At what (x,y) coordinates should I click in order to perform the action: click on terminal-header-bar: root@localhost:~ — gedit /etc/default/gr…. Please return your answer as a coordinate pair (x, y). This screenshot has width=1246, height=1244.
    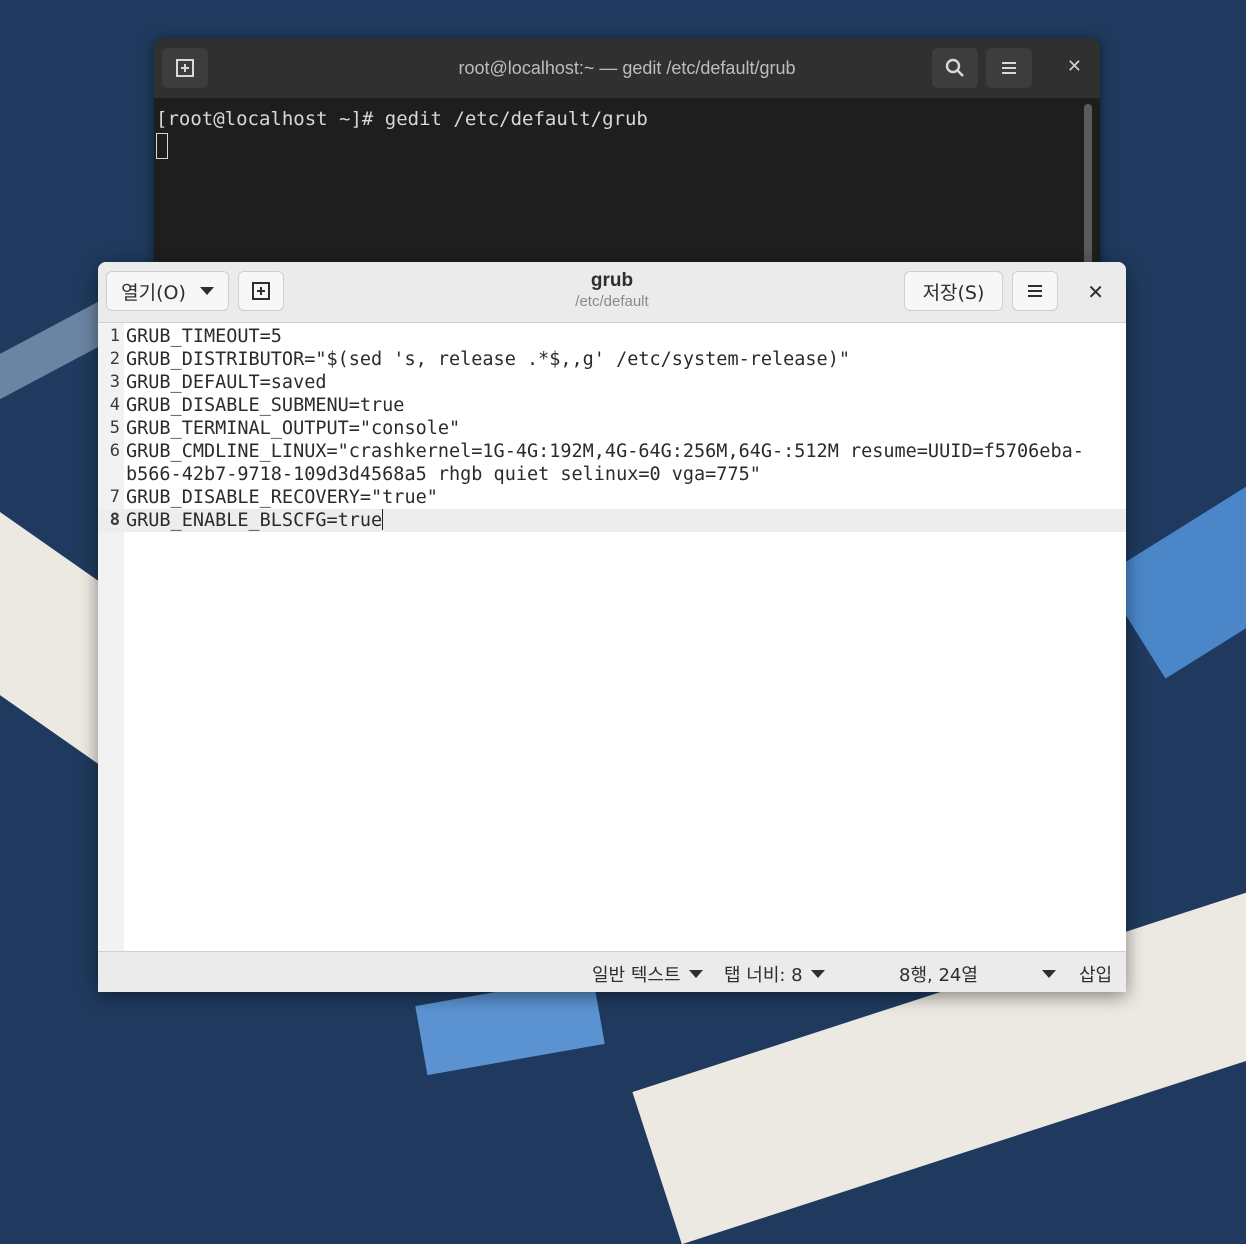
    Looking at the image, I should click on (627, 68).